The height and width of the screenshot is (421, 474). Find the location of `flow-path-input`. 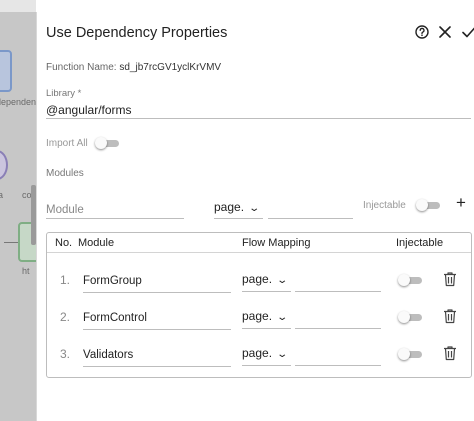

flow-path-input is located at coordinates (310, 218).